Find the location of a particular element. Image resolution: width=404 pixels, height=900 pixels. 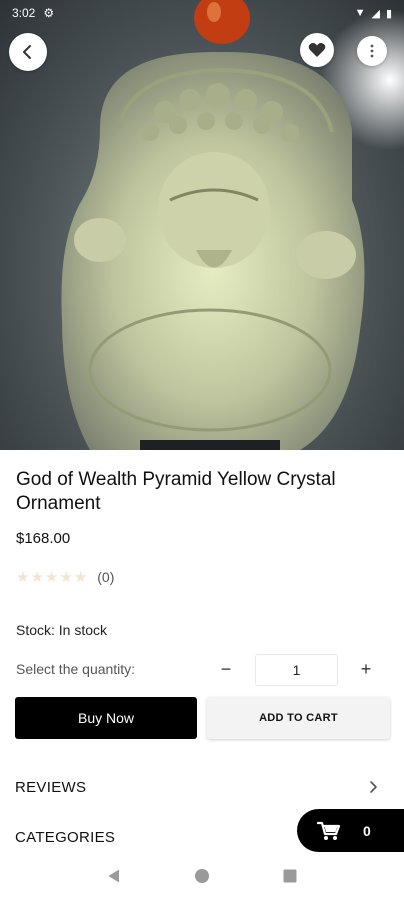

stock-status: Stock: In stock is located at coordinates (61, 630).